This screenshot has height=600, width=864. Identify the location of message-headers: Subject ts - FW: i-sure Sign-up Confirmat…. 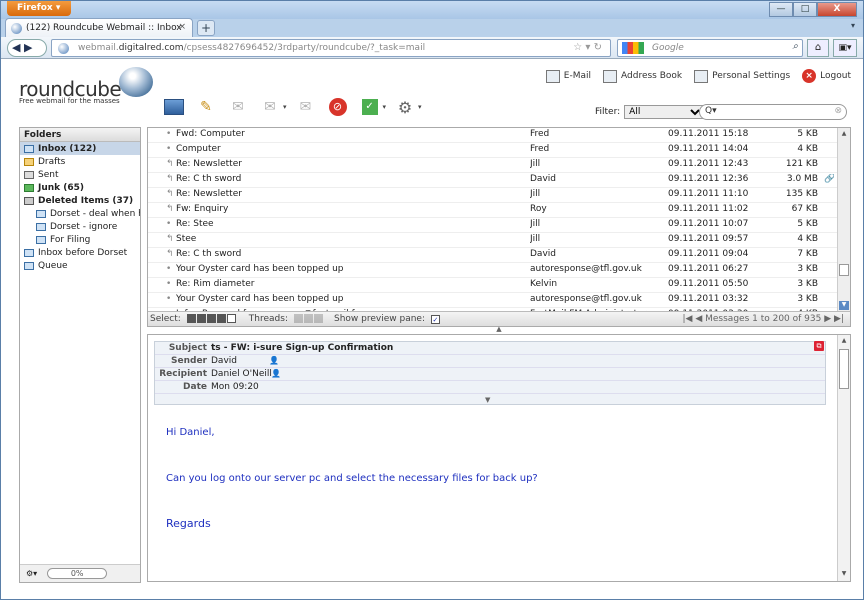
(490, 373).